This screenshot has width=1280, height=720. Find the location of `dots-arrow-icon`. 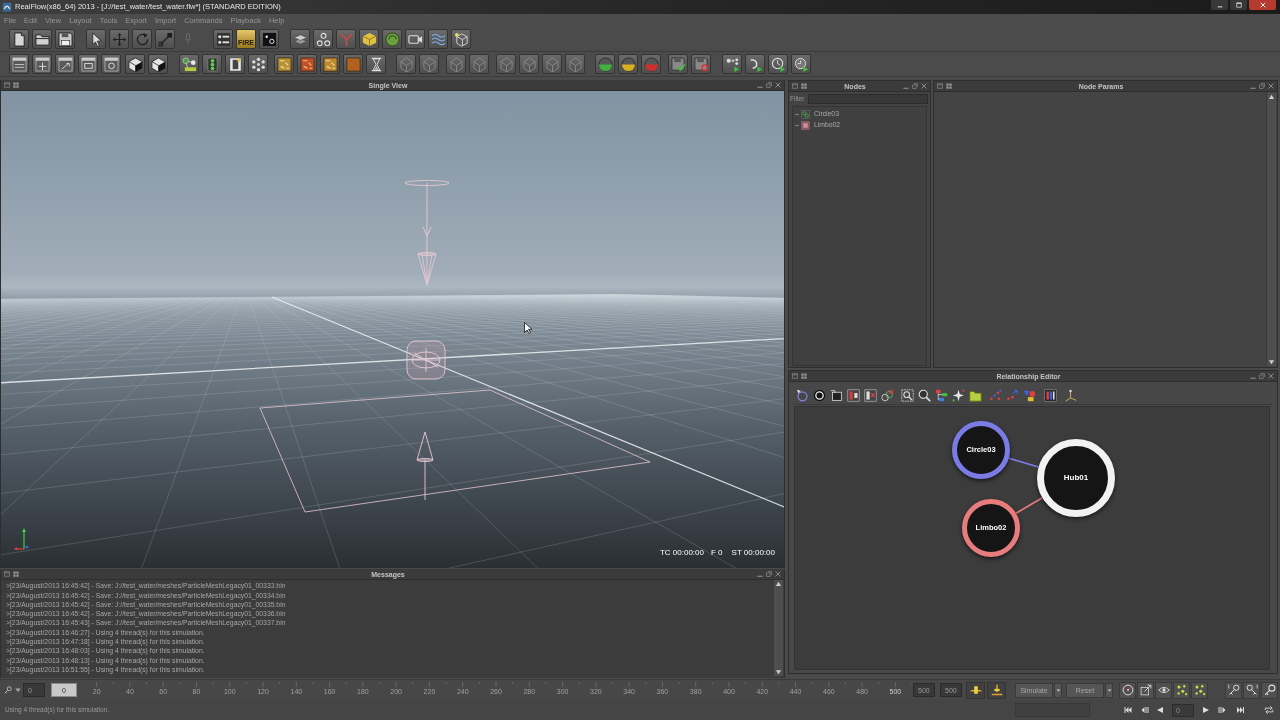

dots-arrow-icon is located at coordinates (1012, 395).